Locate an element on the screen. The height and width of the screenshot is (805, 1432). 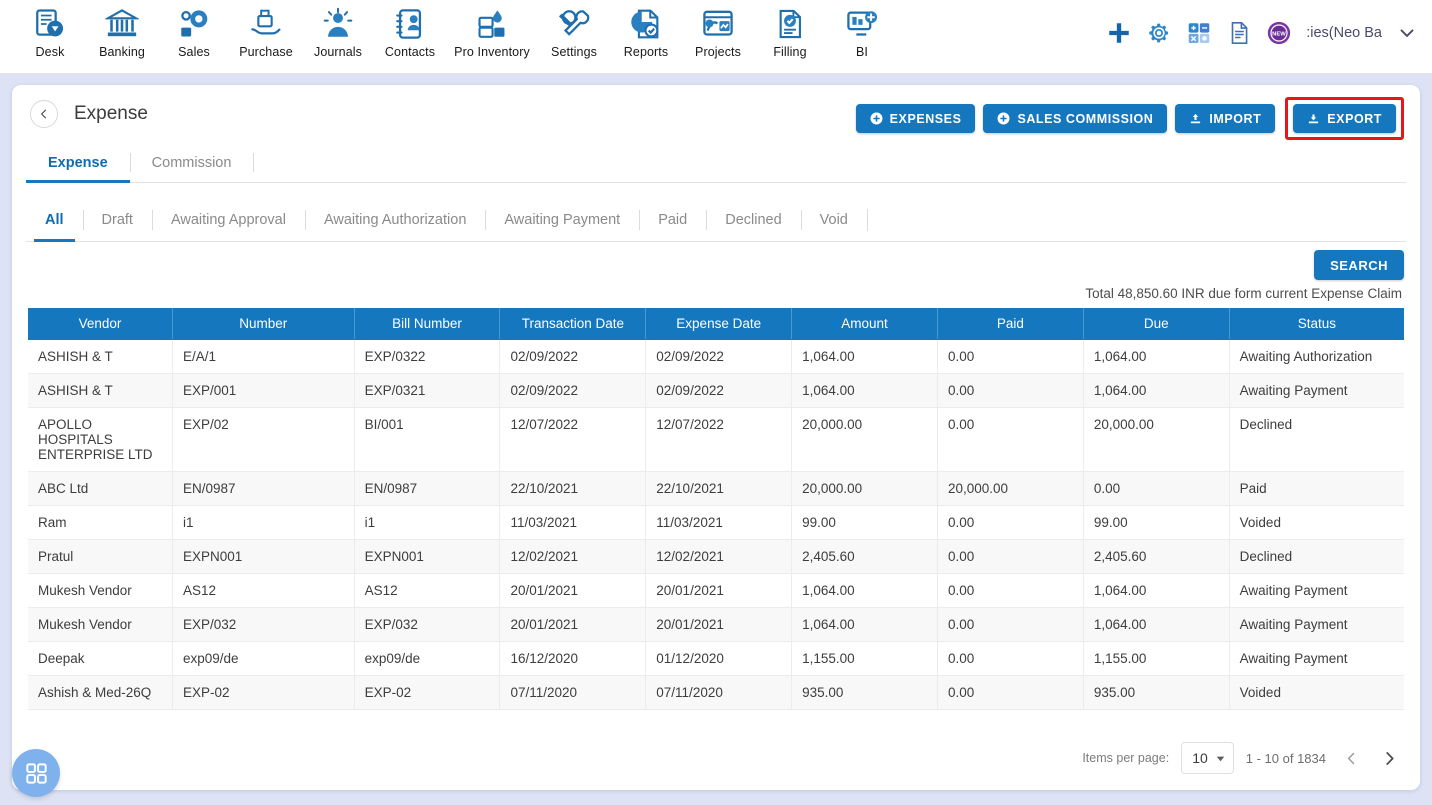
svg-text: NEW is located at coordinates (1279, 34).